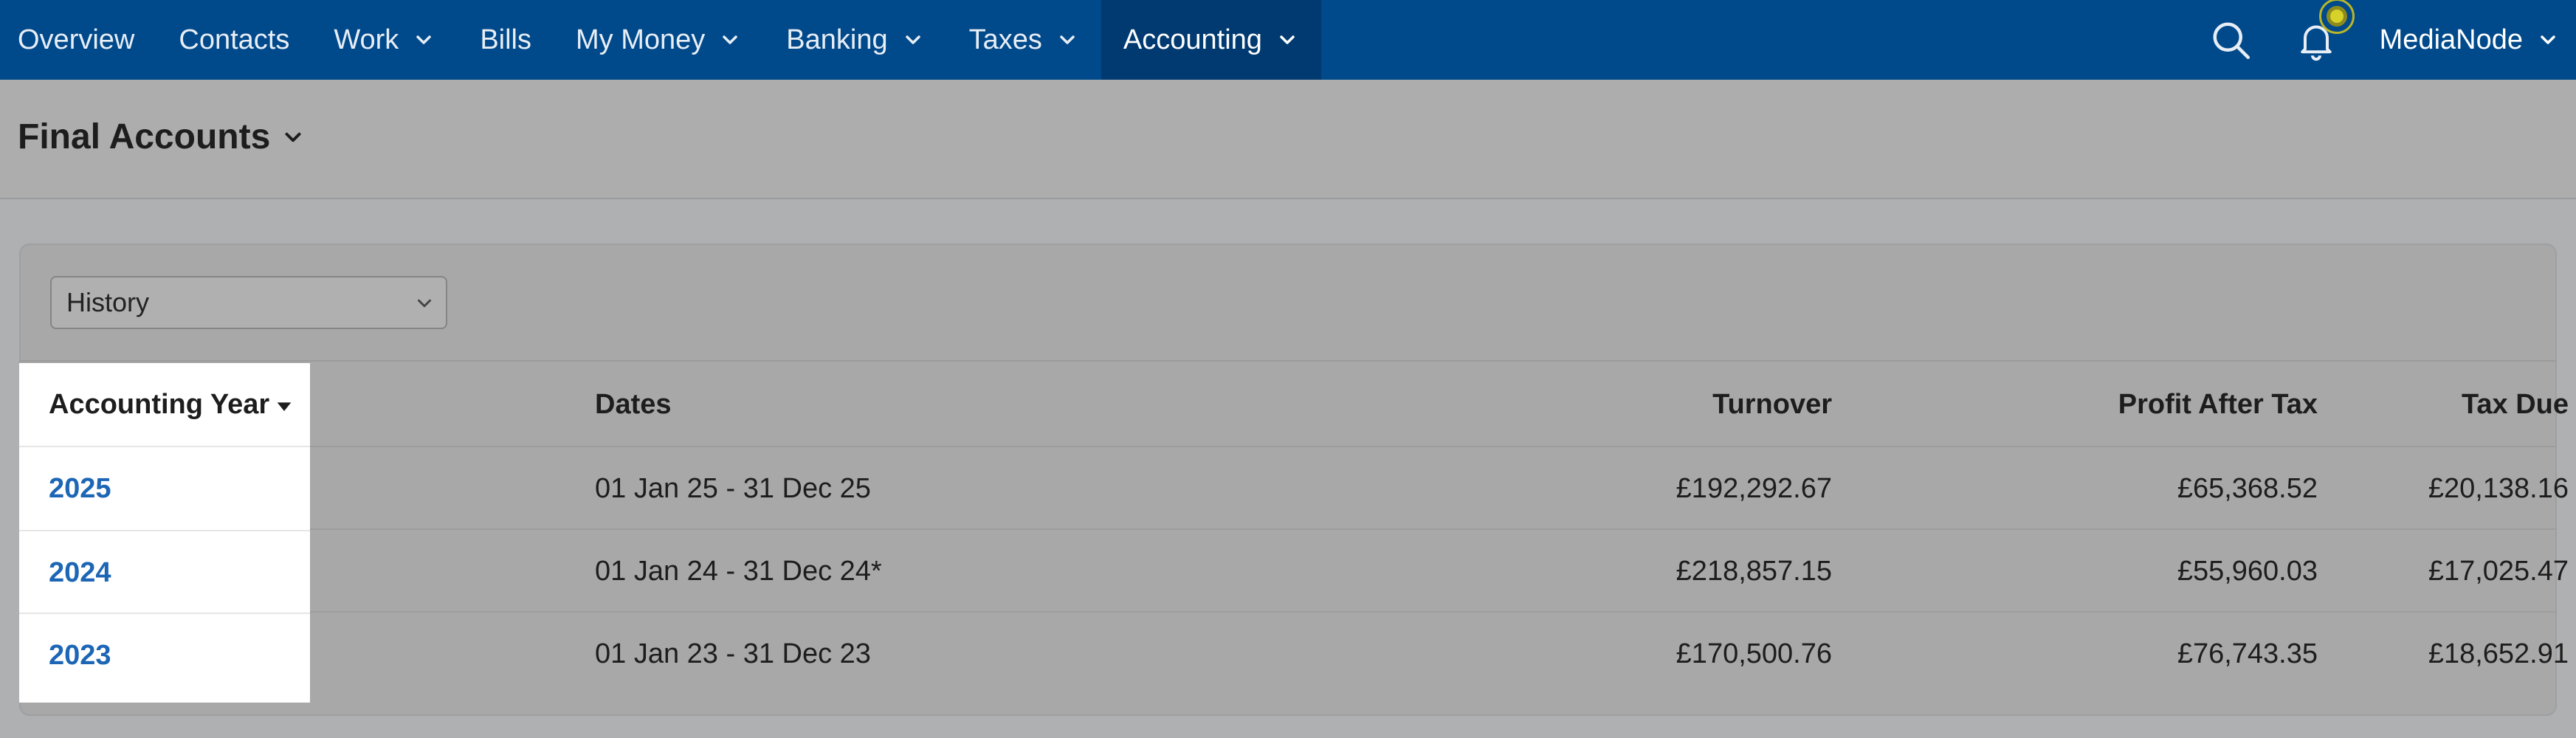 Image resolution: width=2576 pixels, height=738 pixels. I want to click on user-menu: MediaNode, so click(2478, 40).